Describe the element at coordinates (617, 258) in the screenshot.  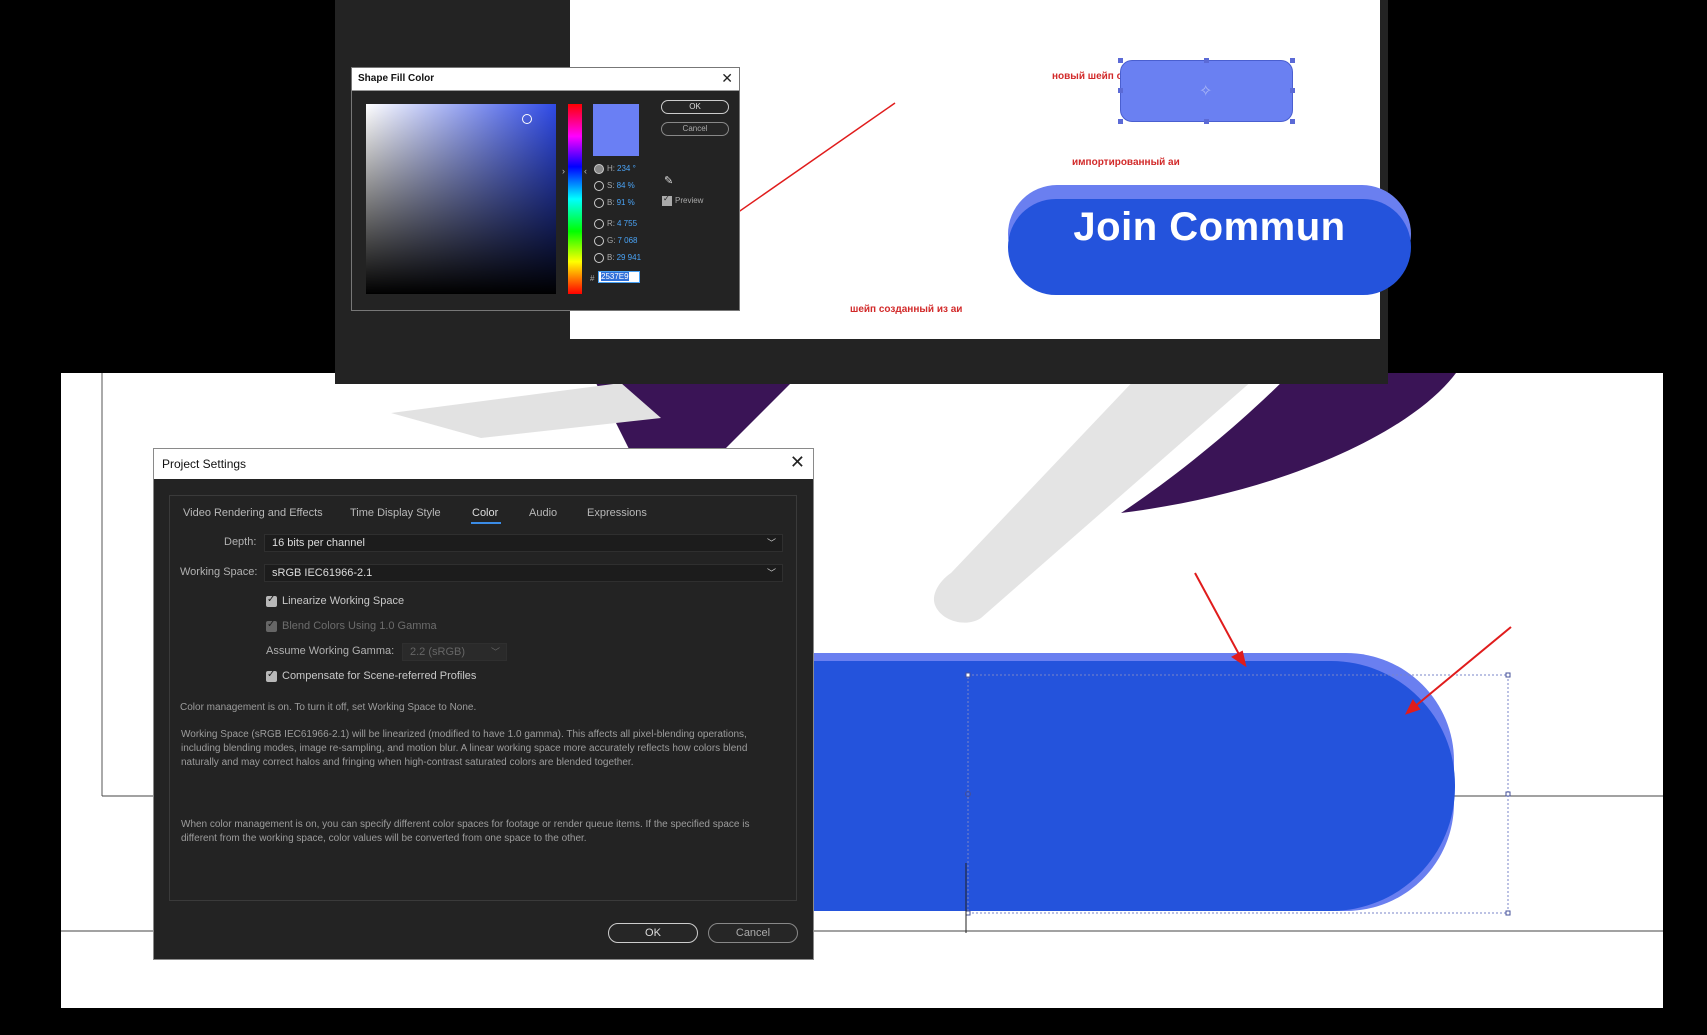
I see `field-blue: B: 29 941` at that location.